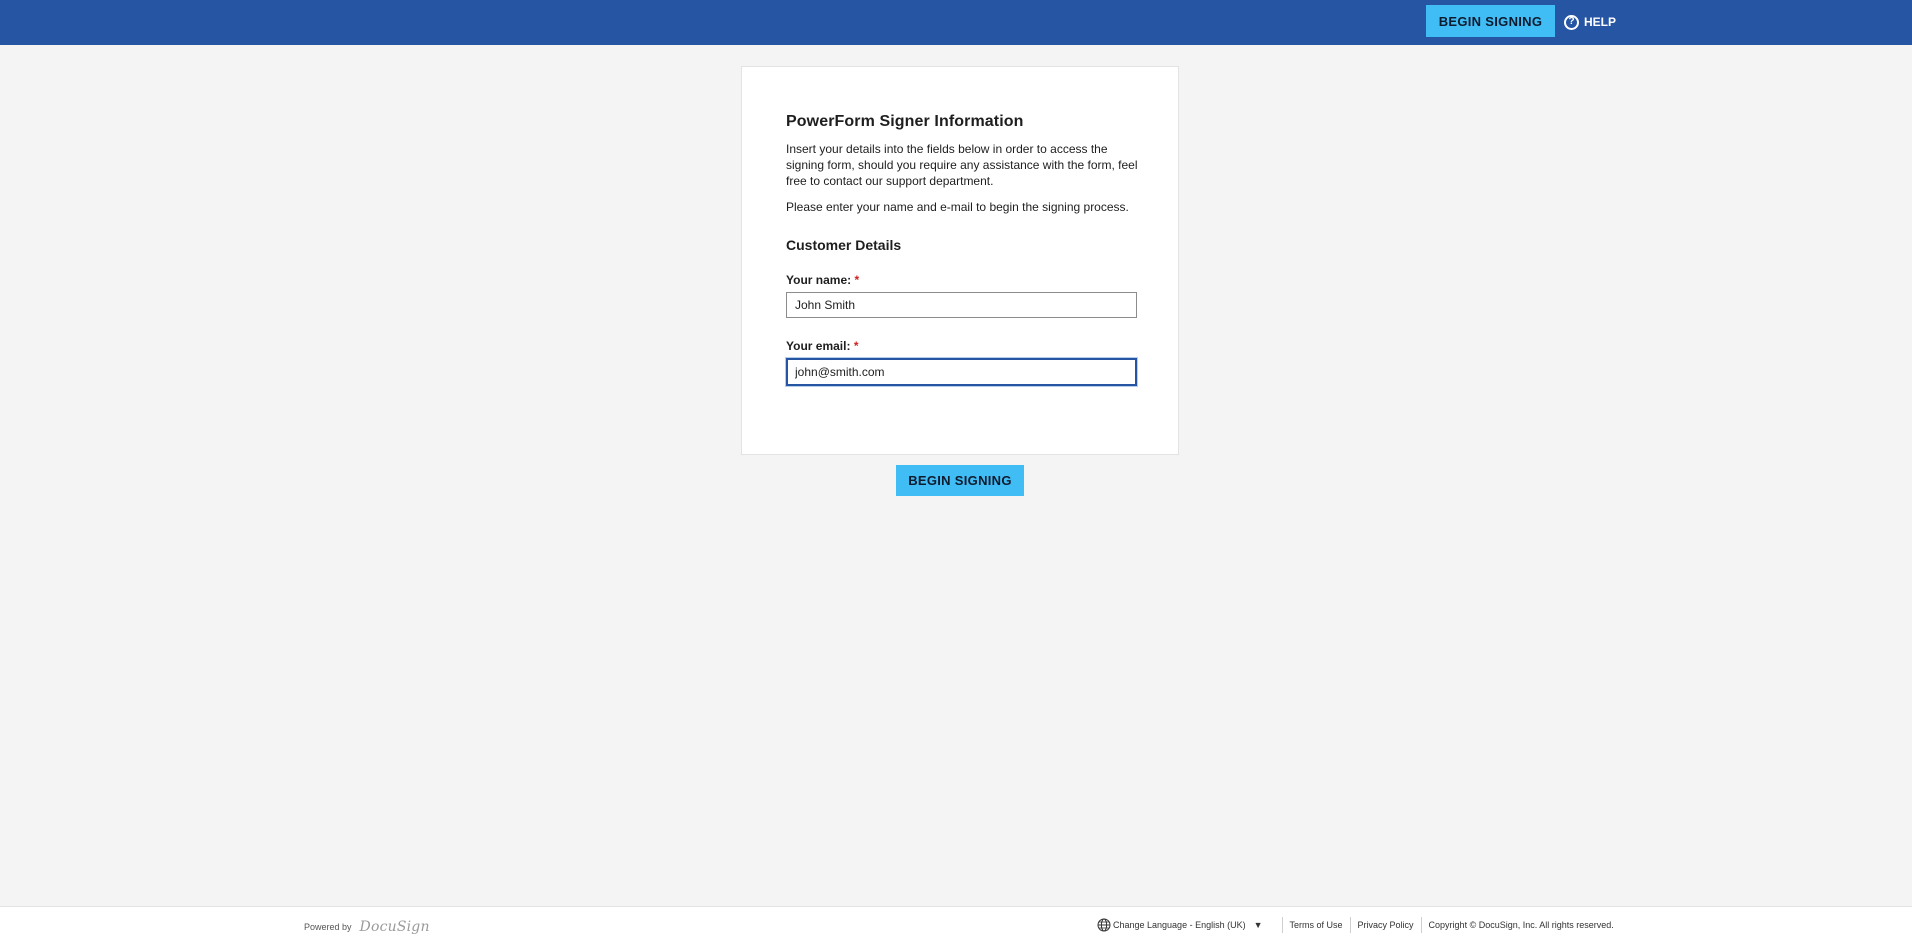 This screenshot has width=1912, height=944. I want to click on question-circle-icon: ?, so click(1571, 22).